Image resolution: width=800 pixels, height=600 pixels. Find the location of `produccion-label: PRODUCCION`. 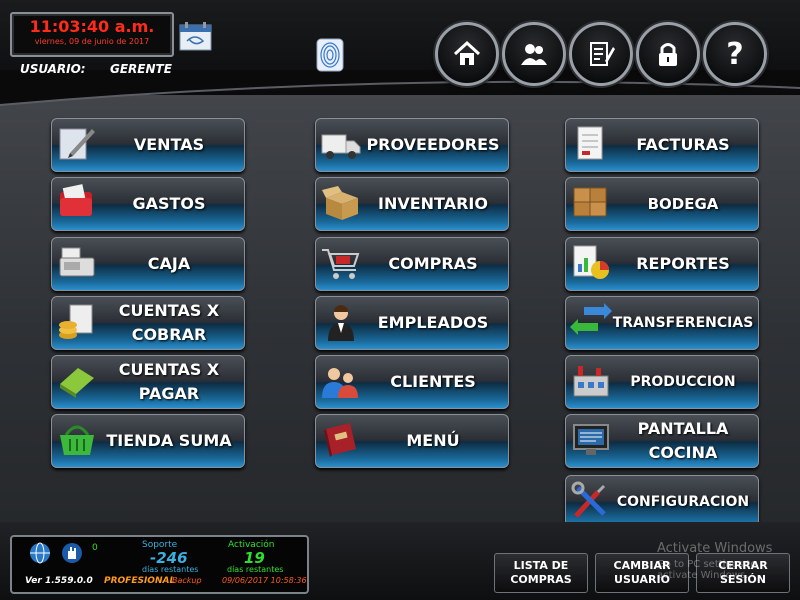

produccion-label: PRODUCCION is located at coordinates (683, 382).